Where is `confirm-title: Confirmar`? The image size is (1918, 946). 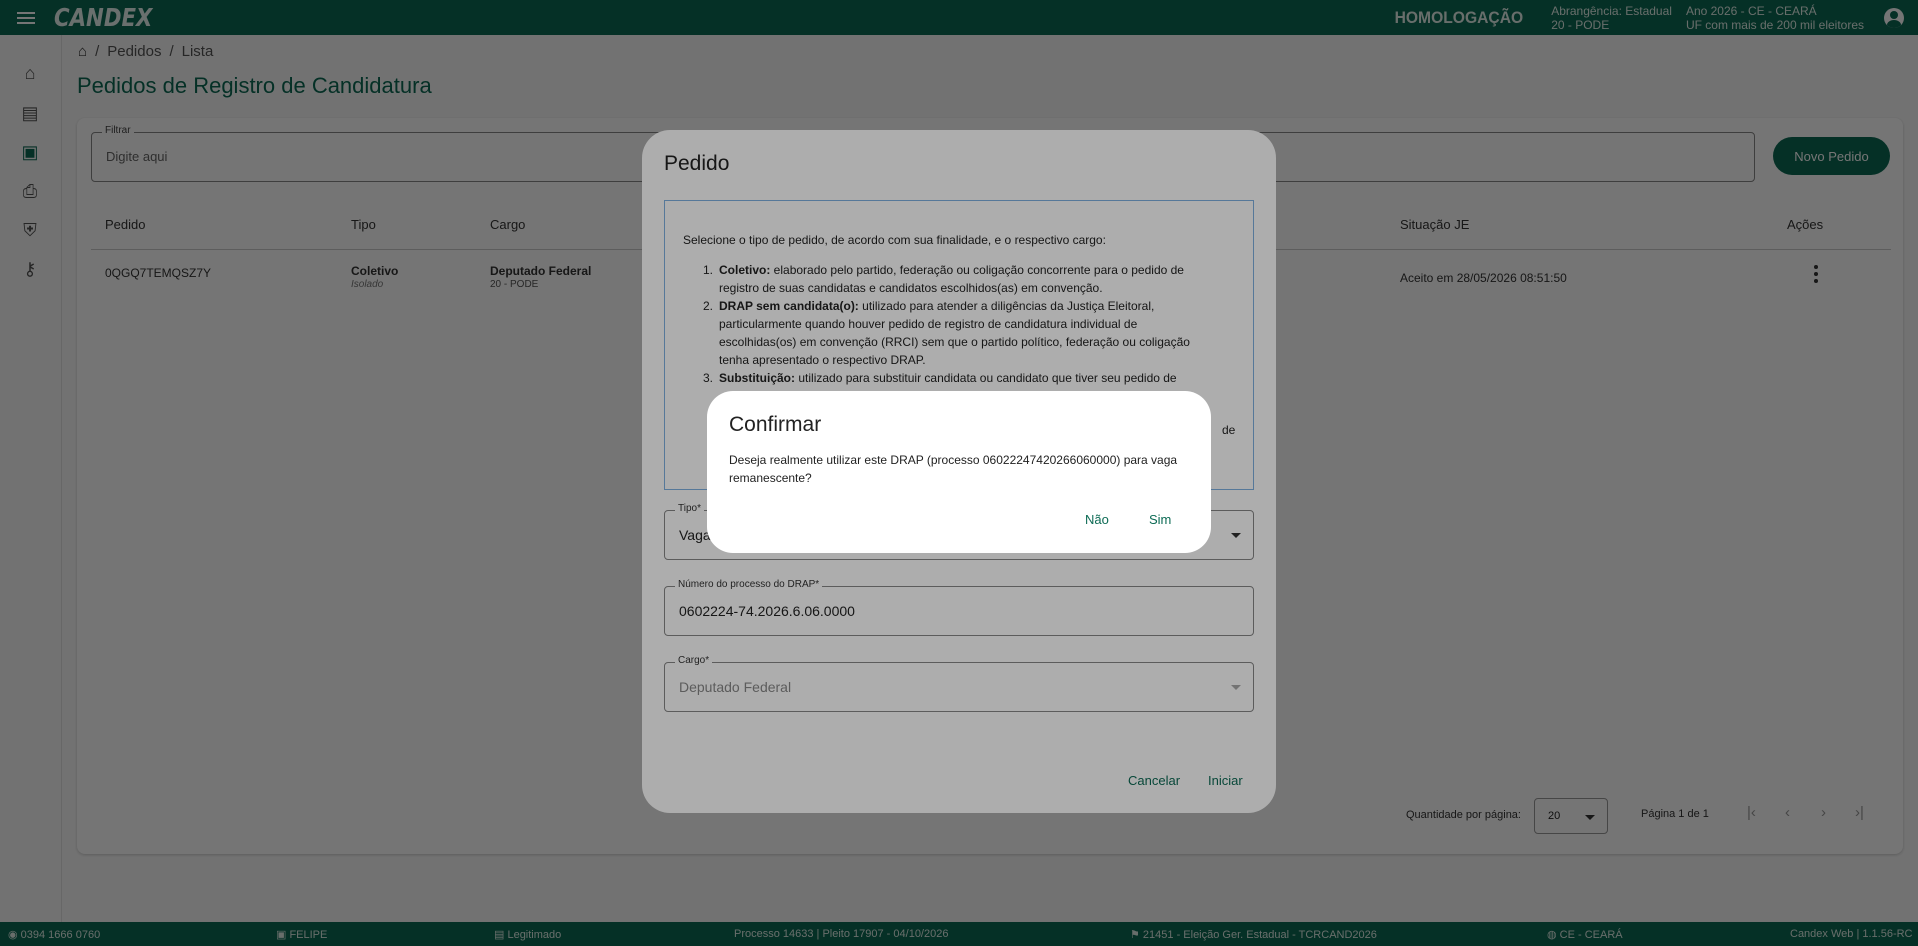 confirm-title: Confirmar is located at coordinates (775, 424).